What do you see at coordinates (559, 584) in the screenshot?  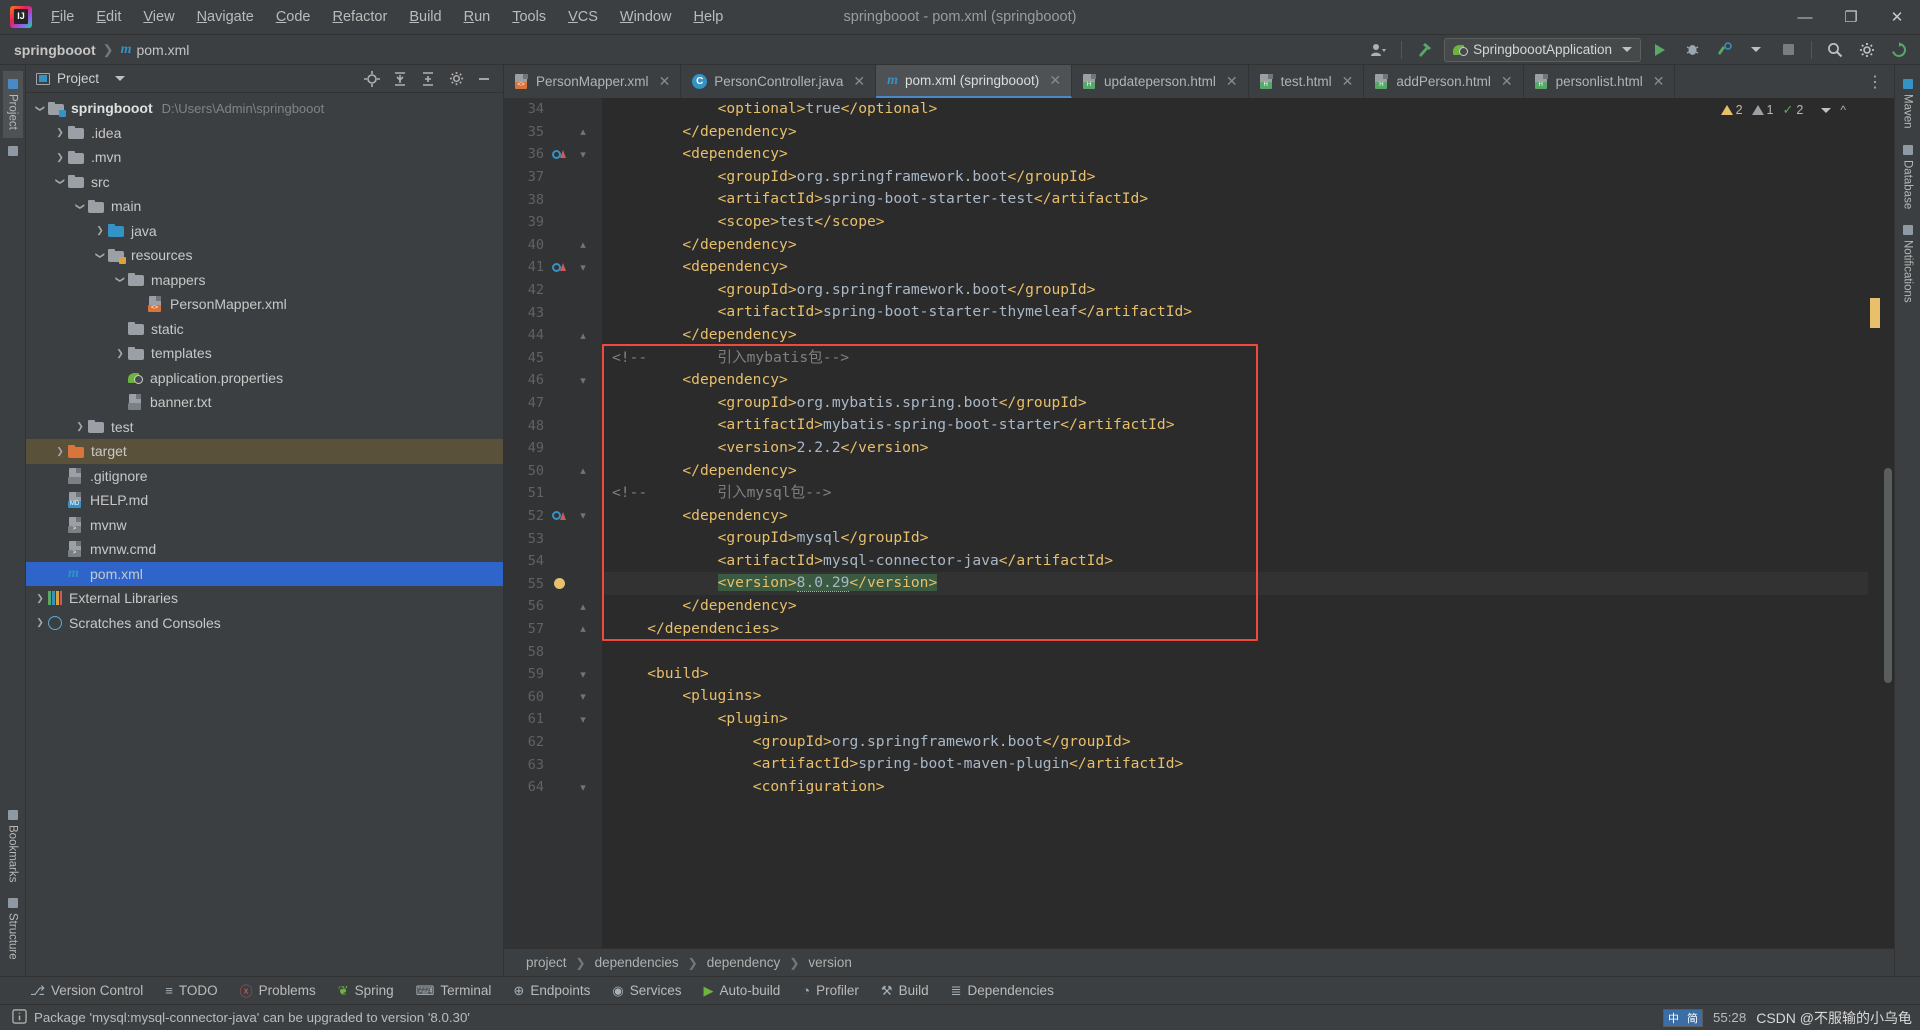 I see `intention-bulb-icon` at bounding box center [559, 584].